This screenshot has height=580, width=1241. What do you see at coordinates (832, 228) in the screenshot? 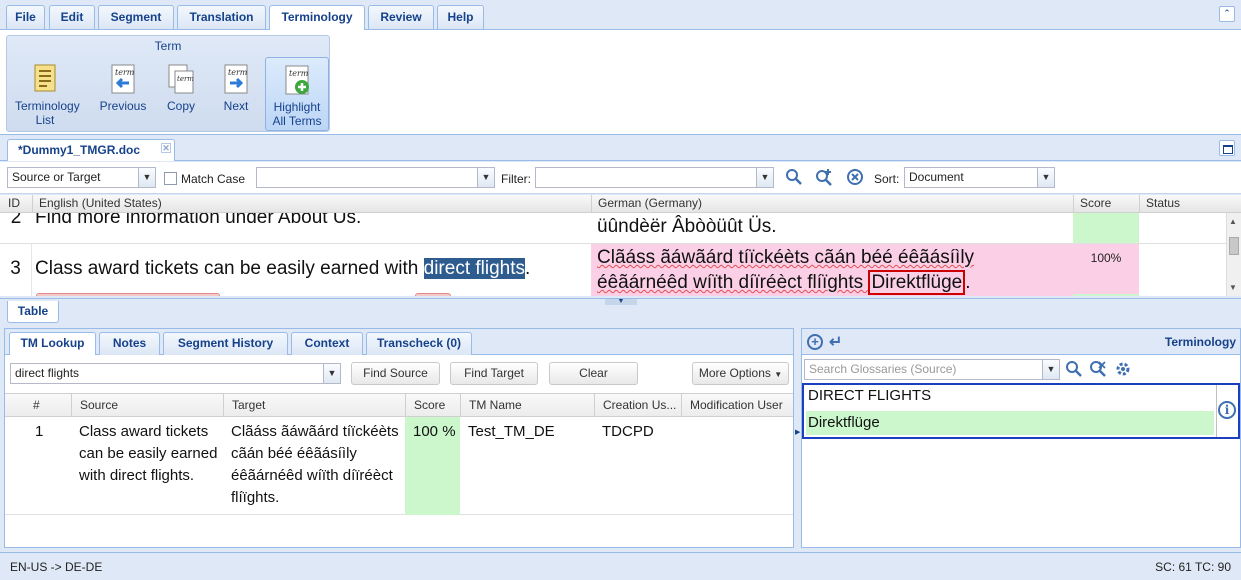
I see `segment-target: üûndèër Âbòòüût Üs.` at bounding box center [832, 228].